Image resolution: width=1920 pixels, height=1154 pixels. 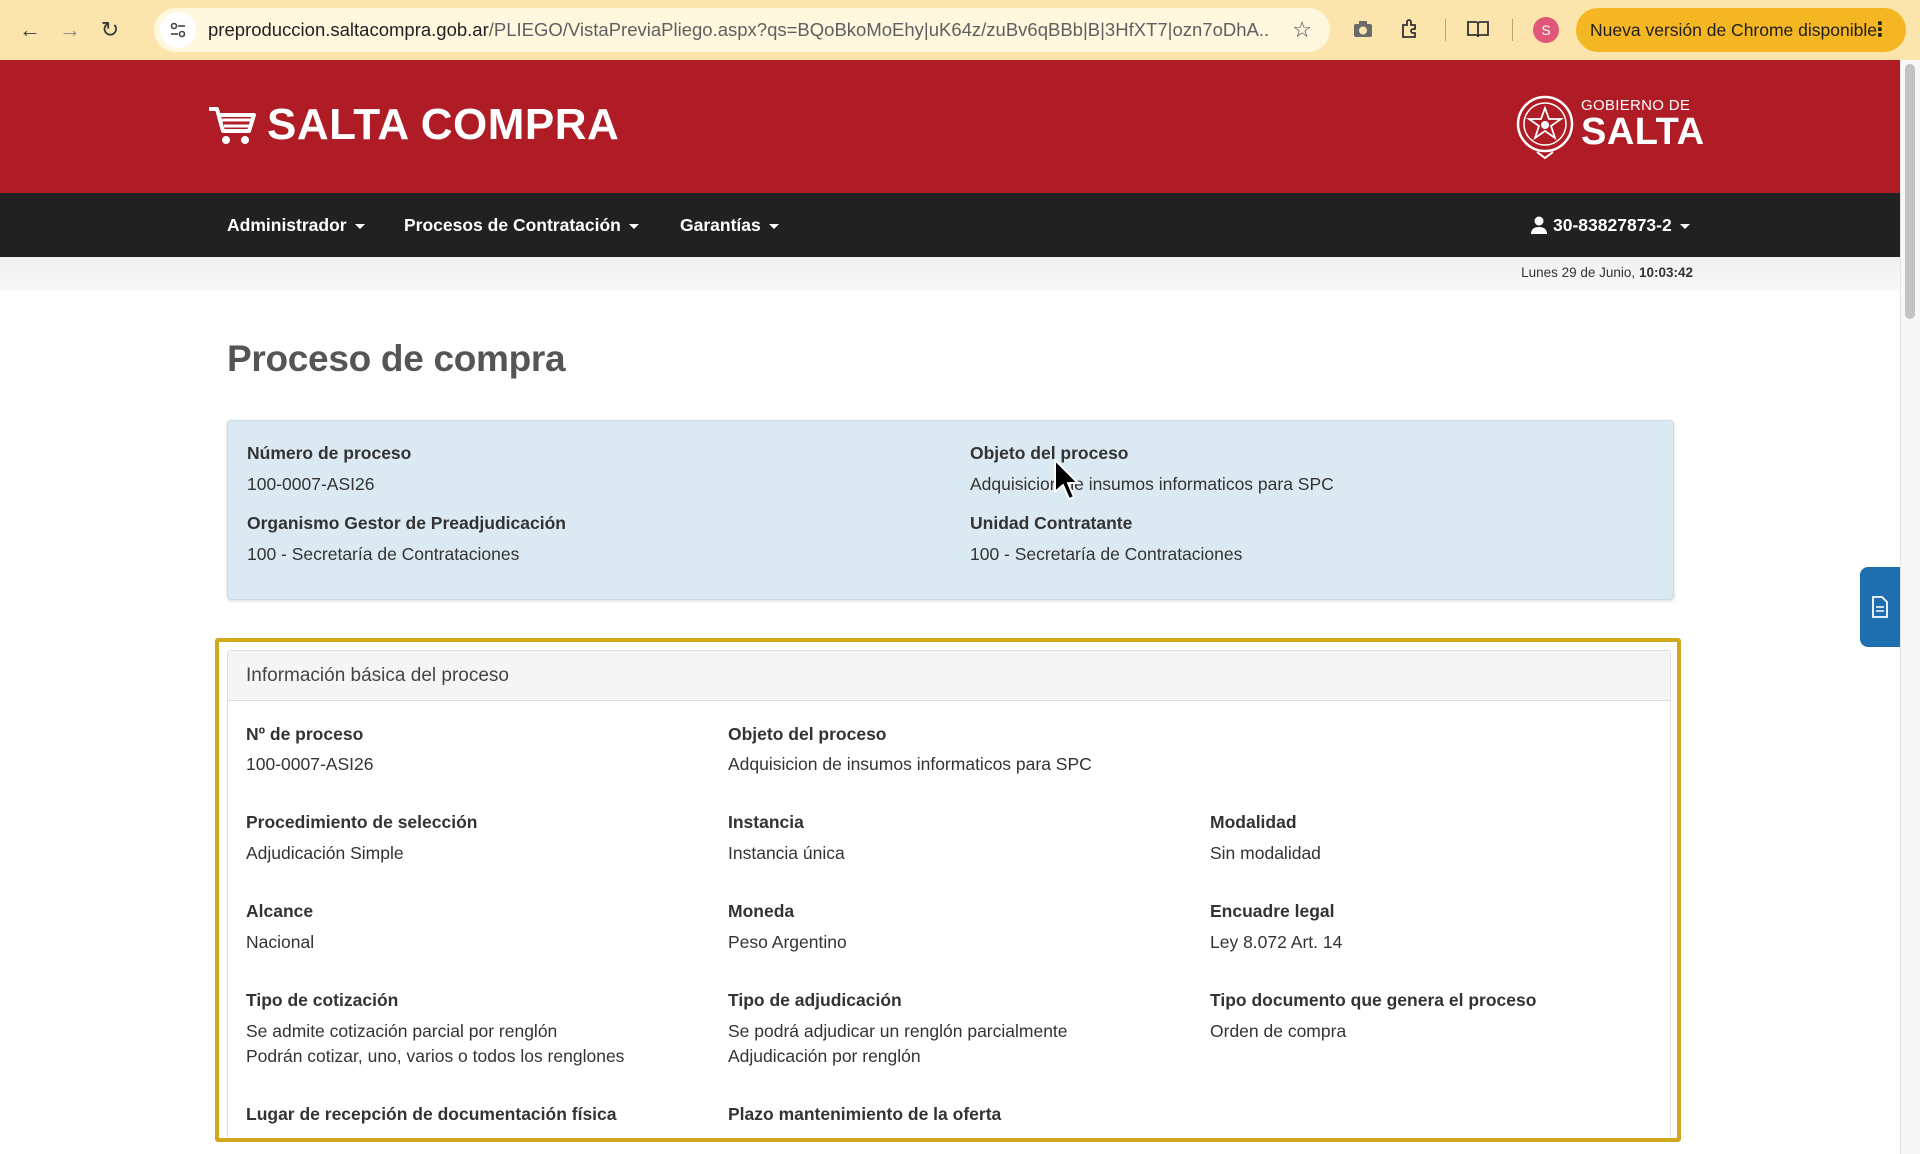 I want to click on objeto-label: Objeto del proceso, so click(x=807, y=734).